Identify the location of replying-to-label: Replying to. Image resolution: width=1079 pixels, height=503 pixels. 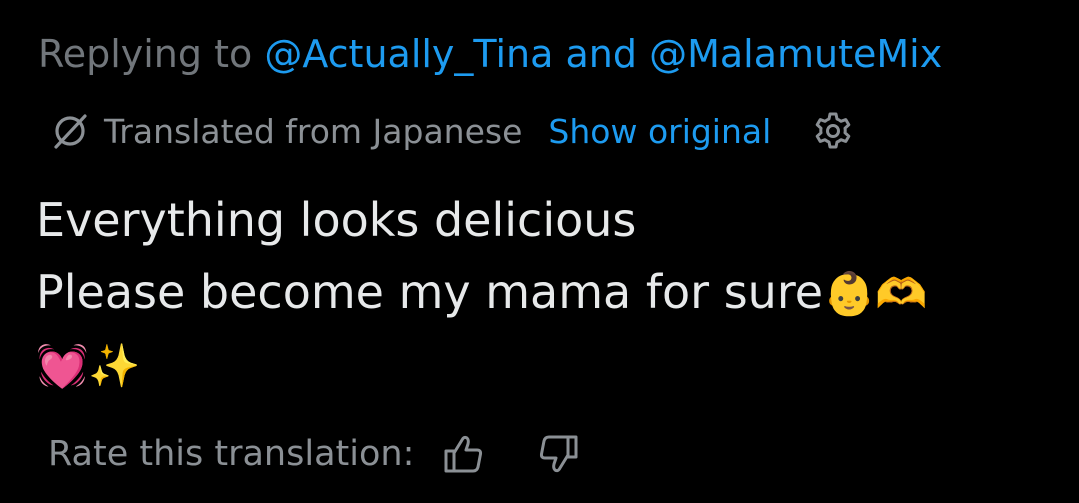
(145, 54).